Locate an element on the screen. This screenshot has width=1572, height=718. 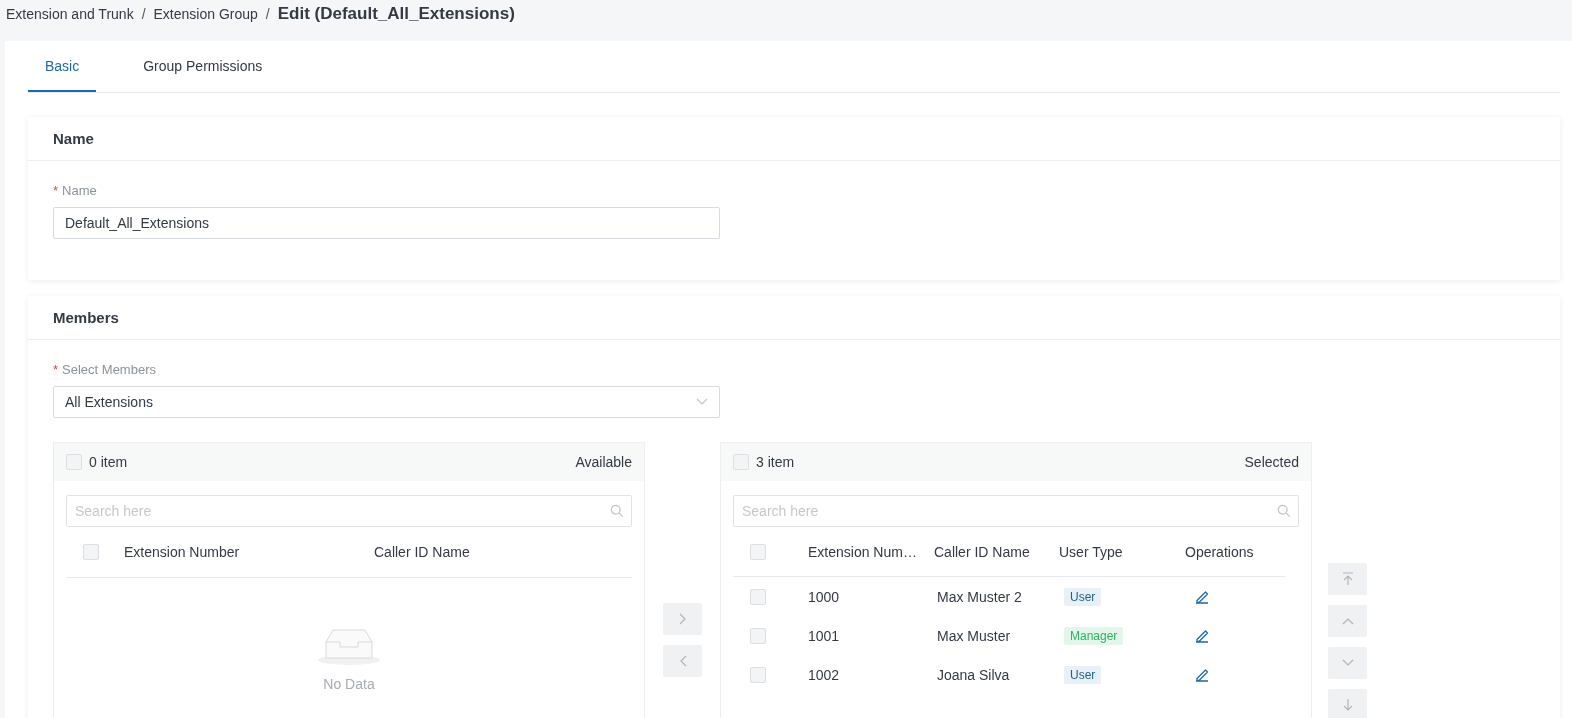
arrow-to-top-icon is located at coordinates (1347, 579).